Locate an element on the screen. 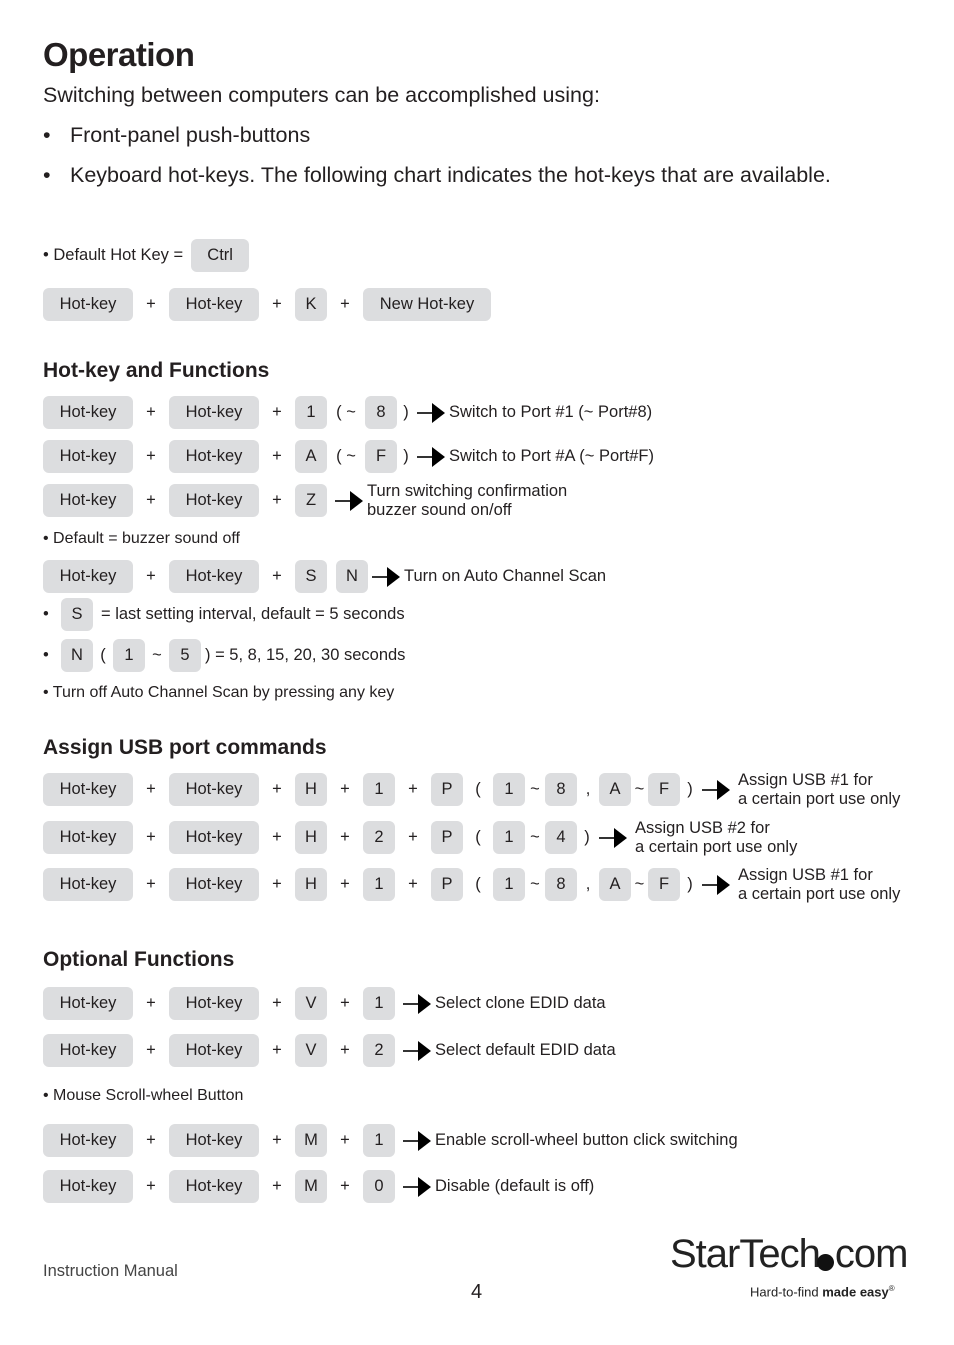 The image size is (954, 1345). note-buzzer-default: • Default = buzzer sound off is located at coordinates (141, 538).